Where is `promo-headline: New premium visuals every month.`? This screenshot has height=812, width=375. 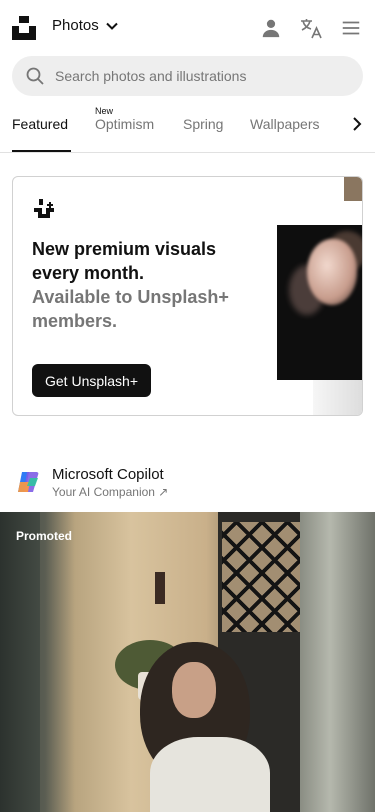 promo-headline: New premium visuals every month. is located at coordinates (124, 261).